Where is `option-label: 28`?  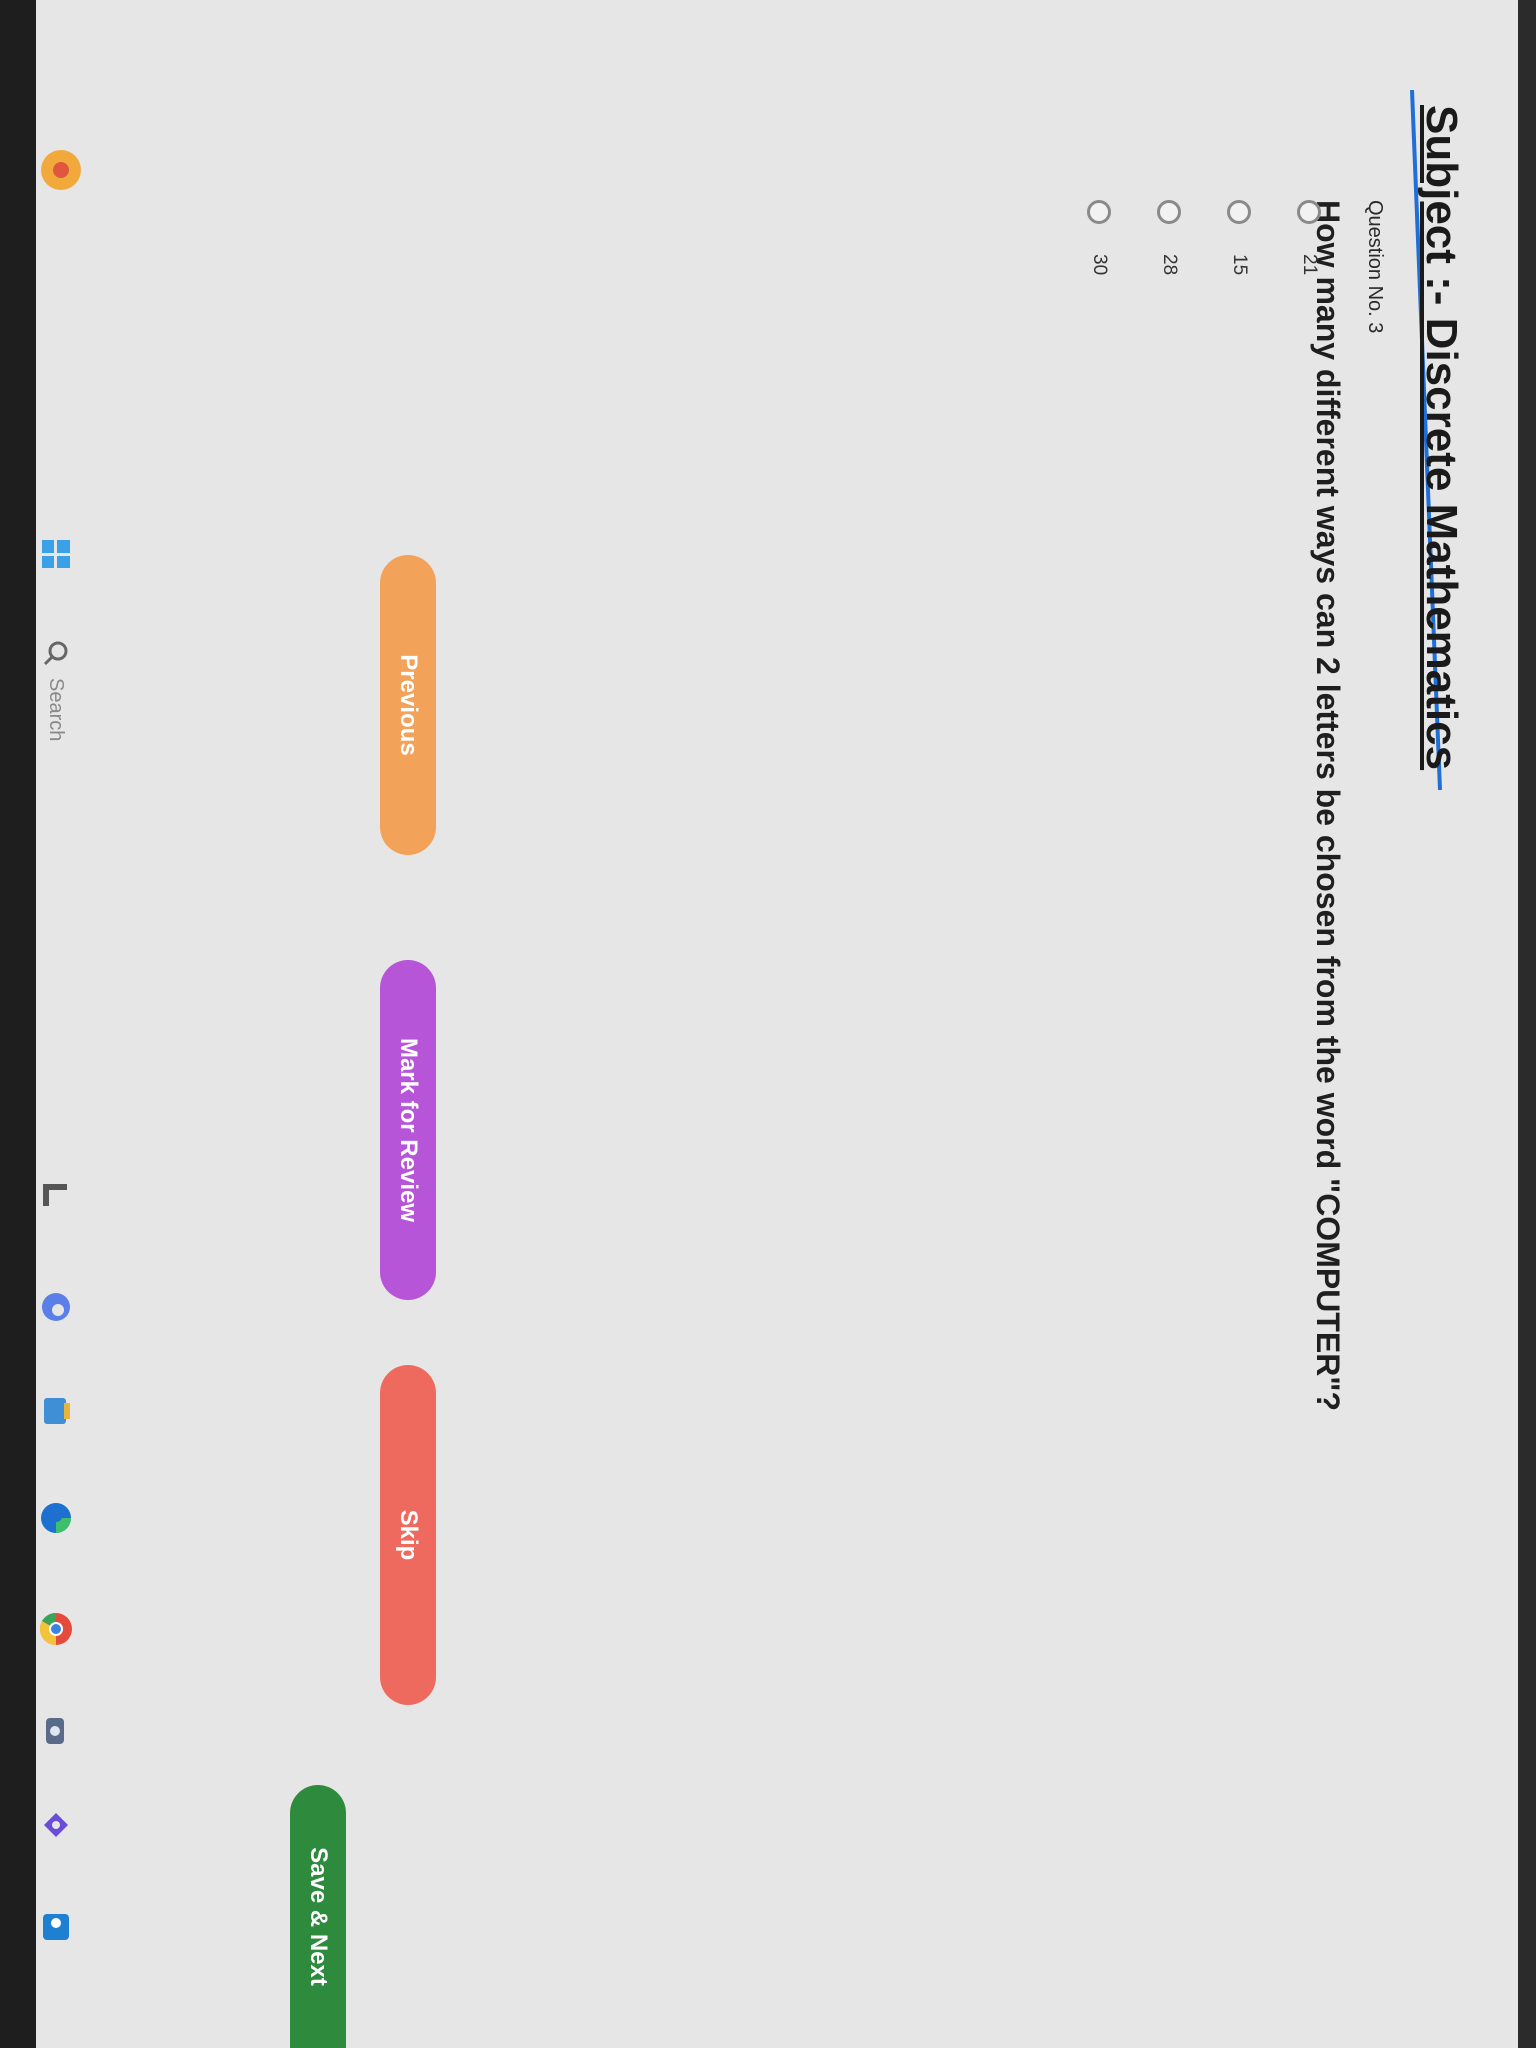
option-label: 28 is located at coordinates (1169, 265).